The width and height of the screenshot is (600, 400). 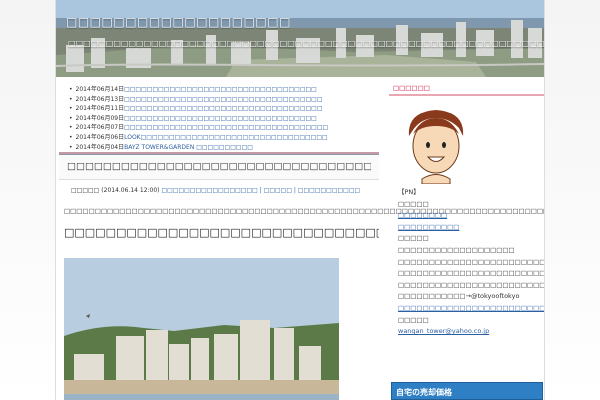 I want to click on avatar, so click(x=436, y=144).